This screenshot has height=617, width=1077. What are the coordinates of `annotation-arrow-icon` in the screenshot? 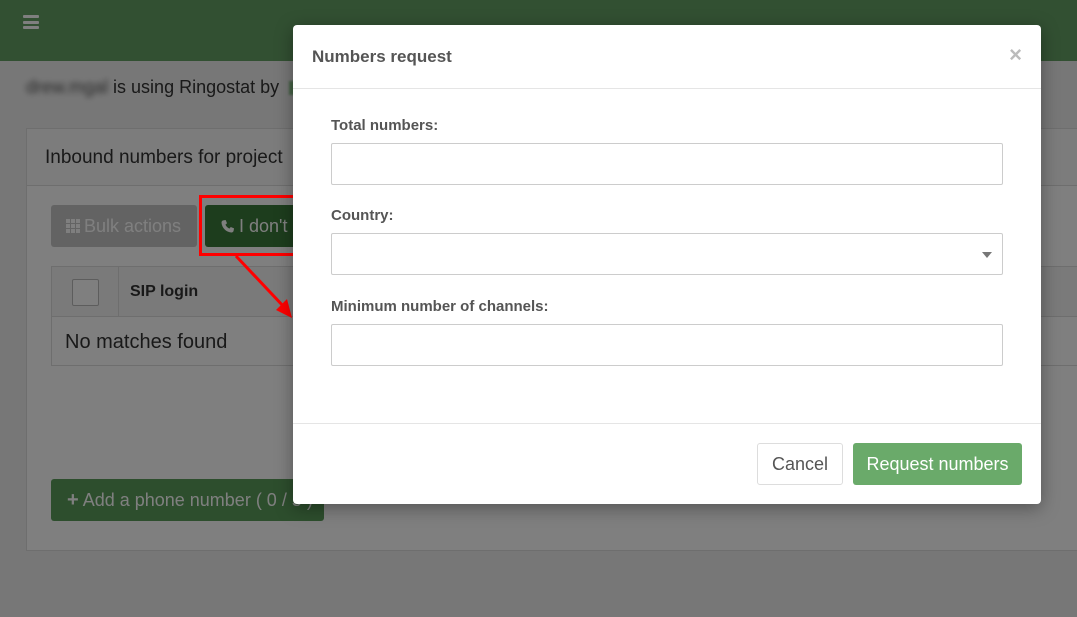 It's located at (263, 286).